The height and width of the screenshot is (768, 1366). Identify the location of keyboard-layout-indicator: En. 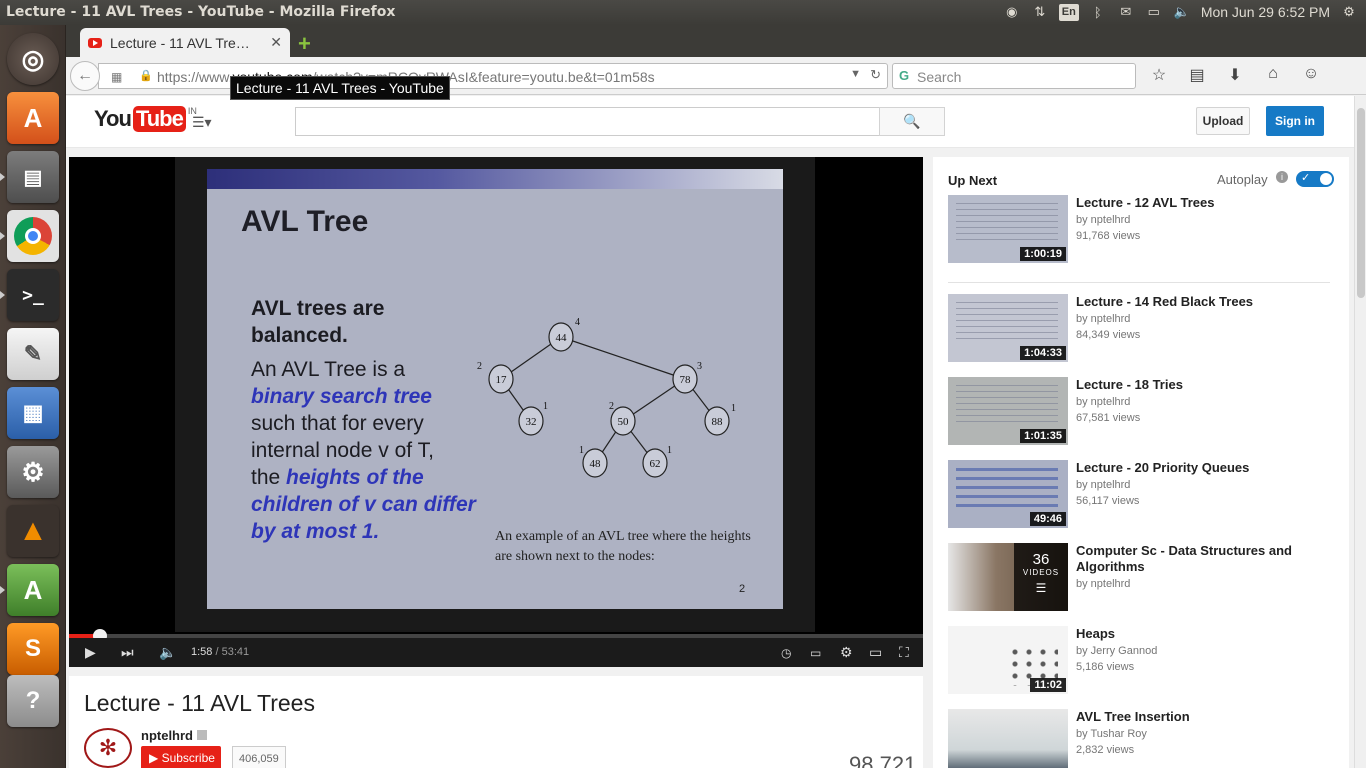
(1068, 12).